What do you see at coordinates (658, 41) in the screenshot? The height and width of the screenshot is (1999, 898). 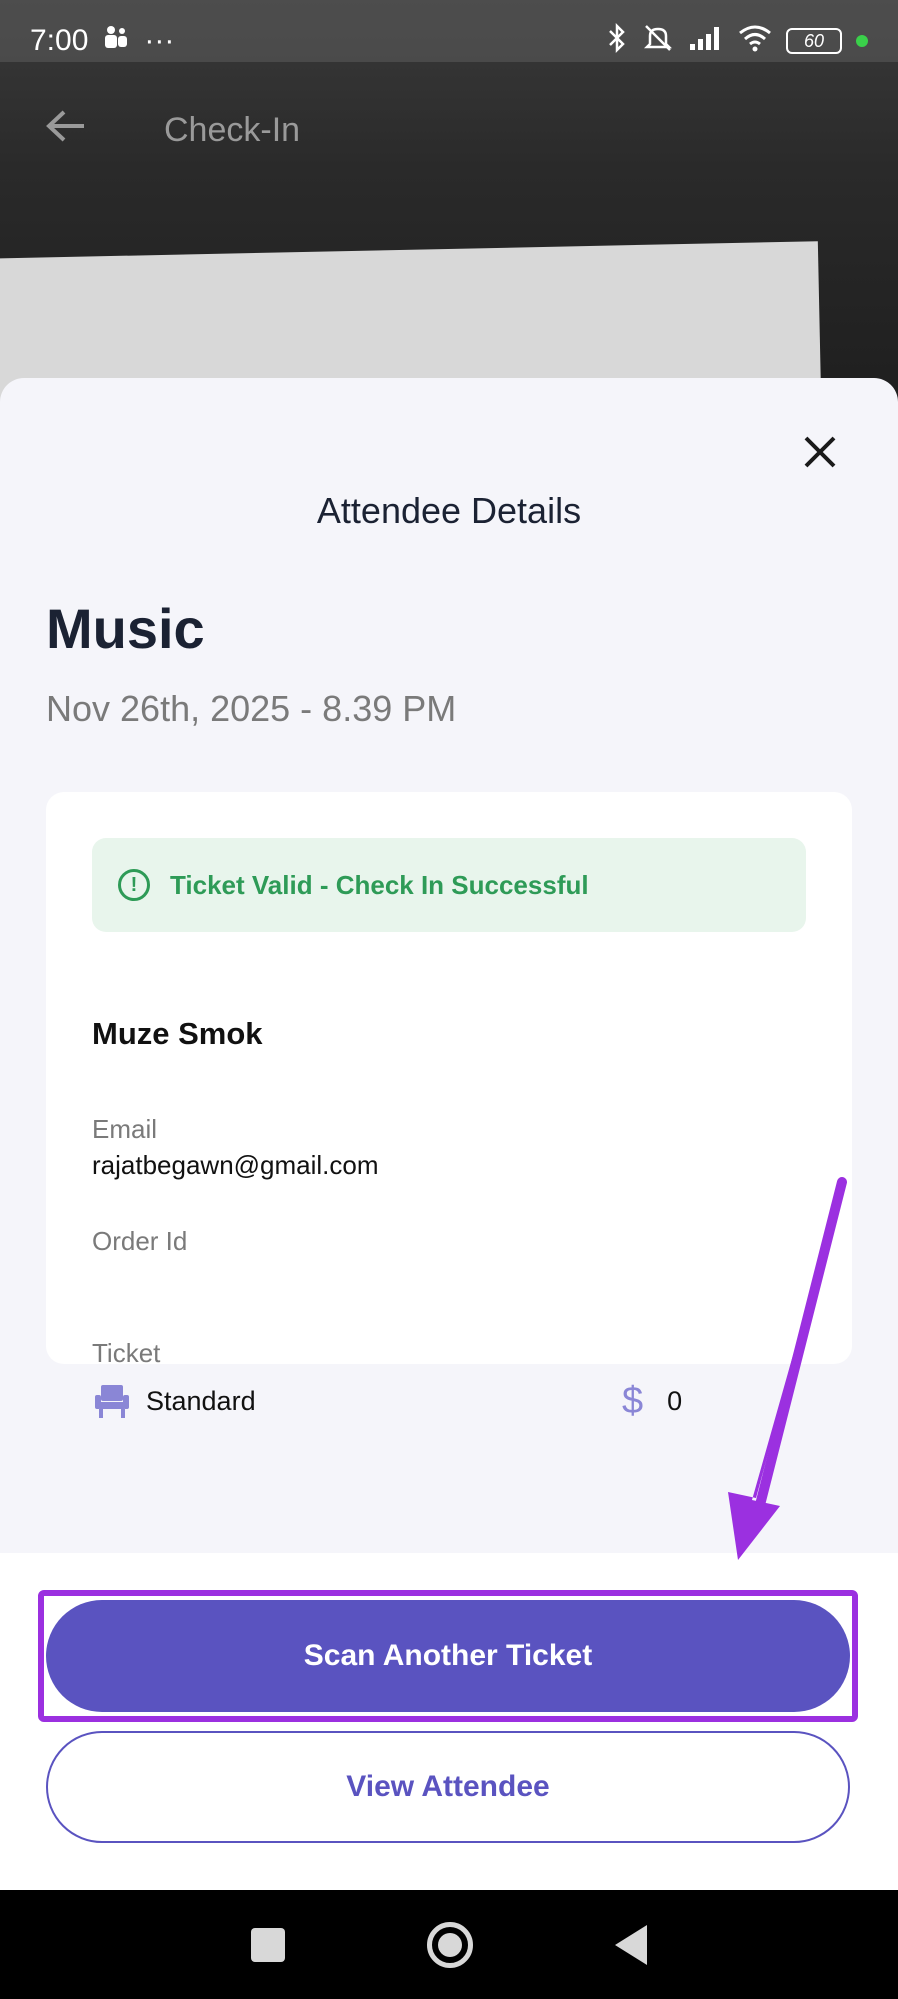 I see `mute-icon` at bounding box center [658, 41].